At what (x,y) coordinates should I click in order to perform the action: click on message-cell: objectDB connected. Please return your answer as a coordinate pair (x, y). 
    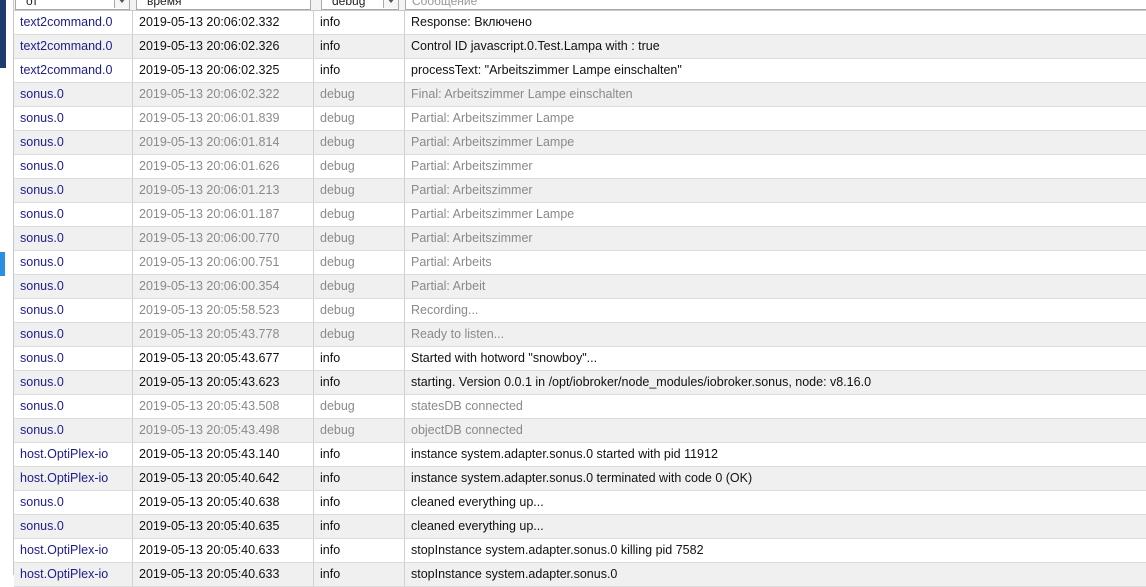
    Looking at the image, I should click on (775, 431).